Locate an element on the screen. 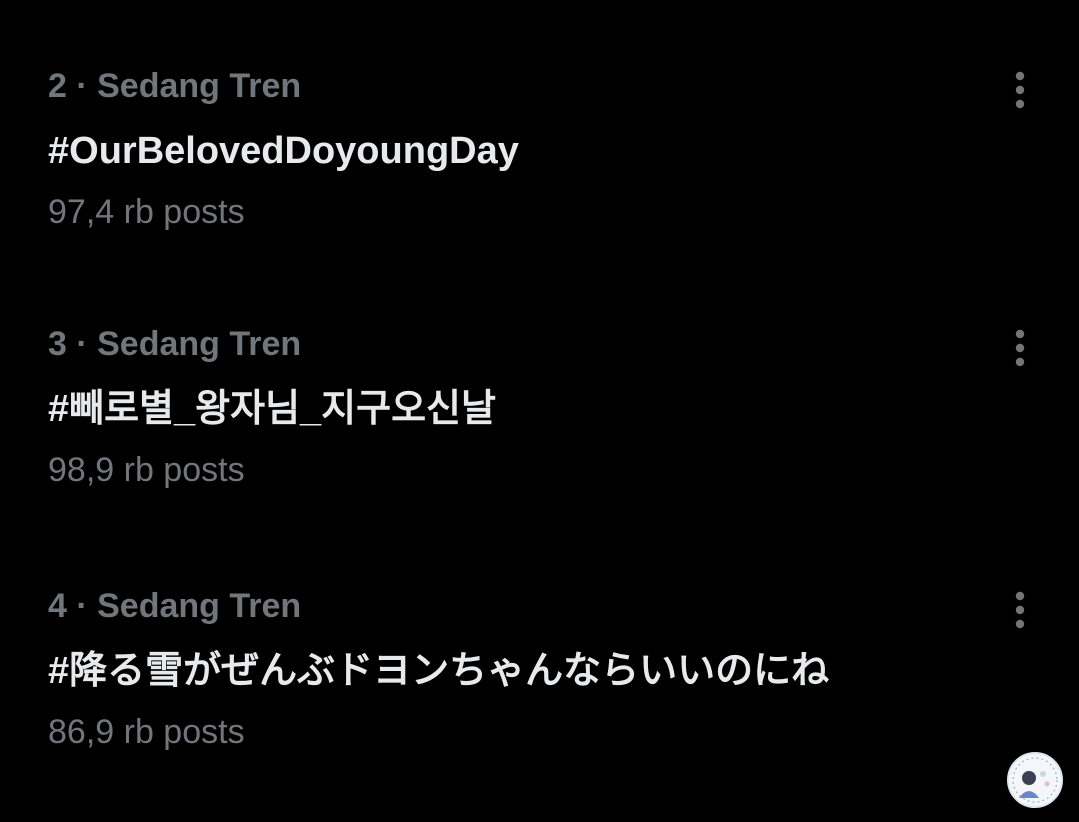 The image size is (1079, 822). trend-title: #OurBelovedDoyoungDay is located at coordinates (283, 151).